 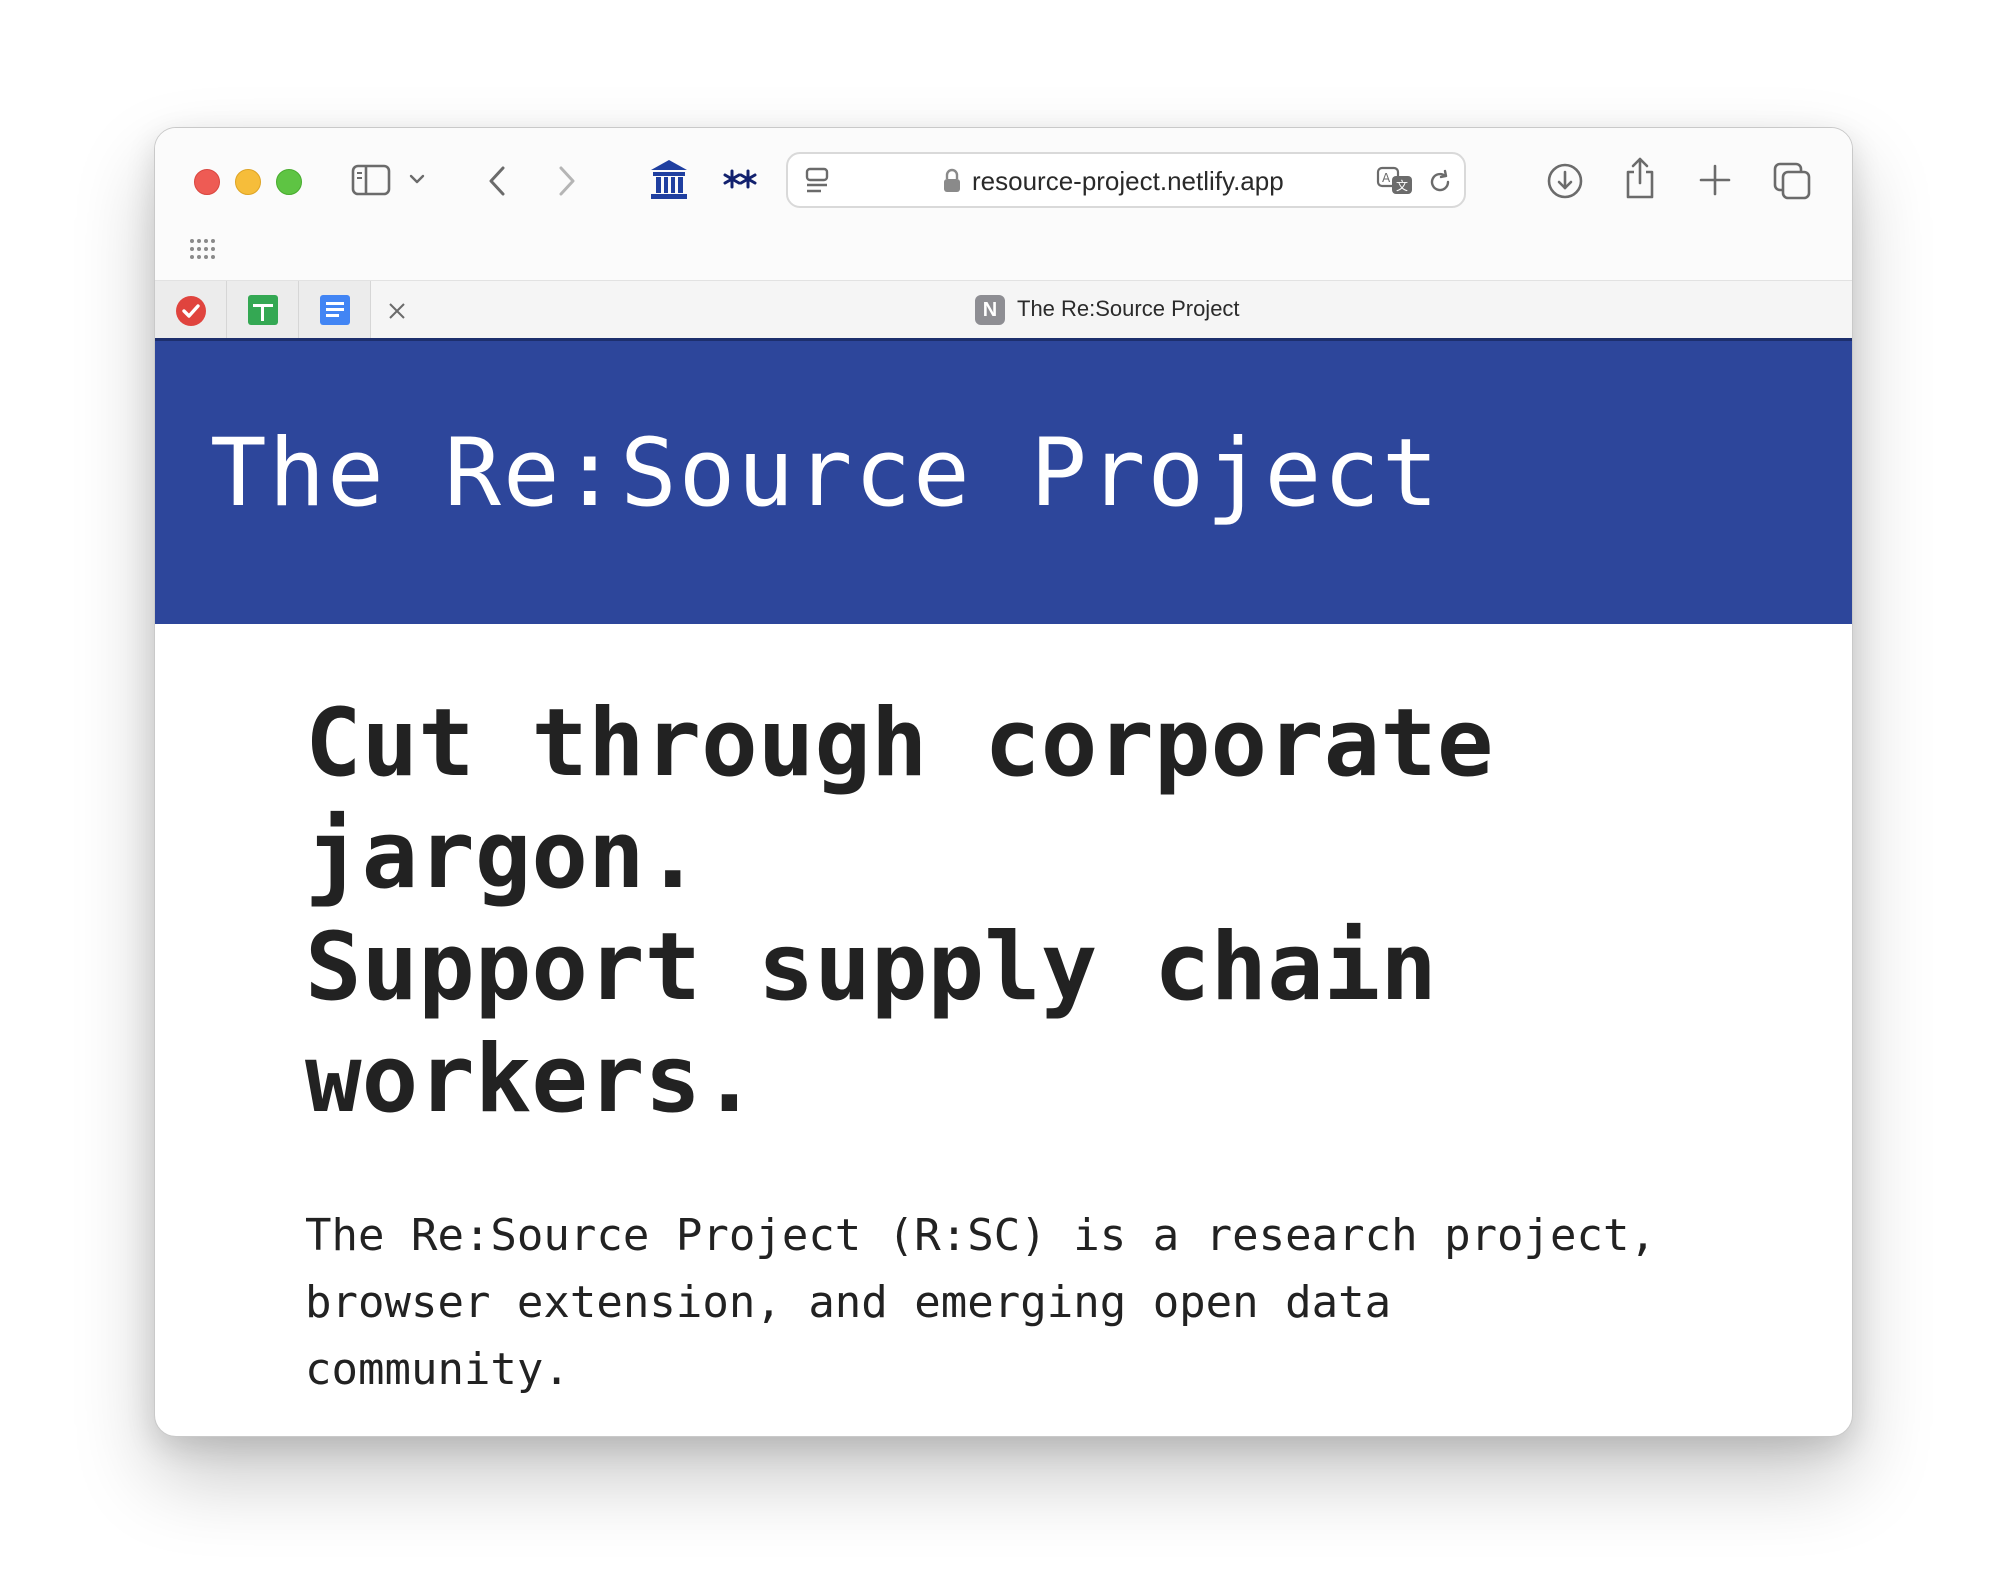 I want to click on sheets-icon, so click(x=263, y=310).